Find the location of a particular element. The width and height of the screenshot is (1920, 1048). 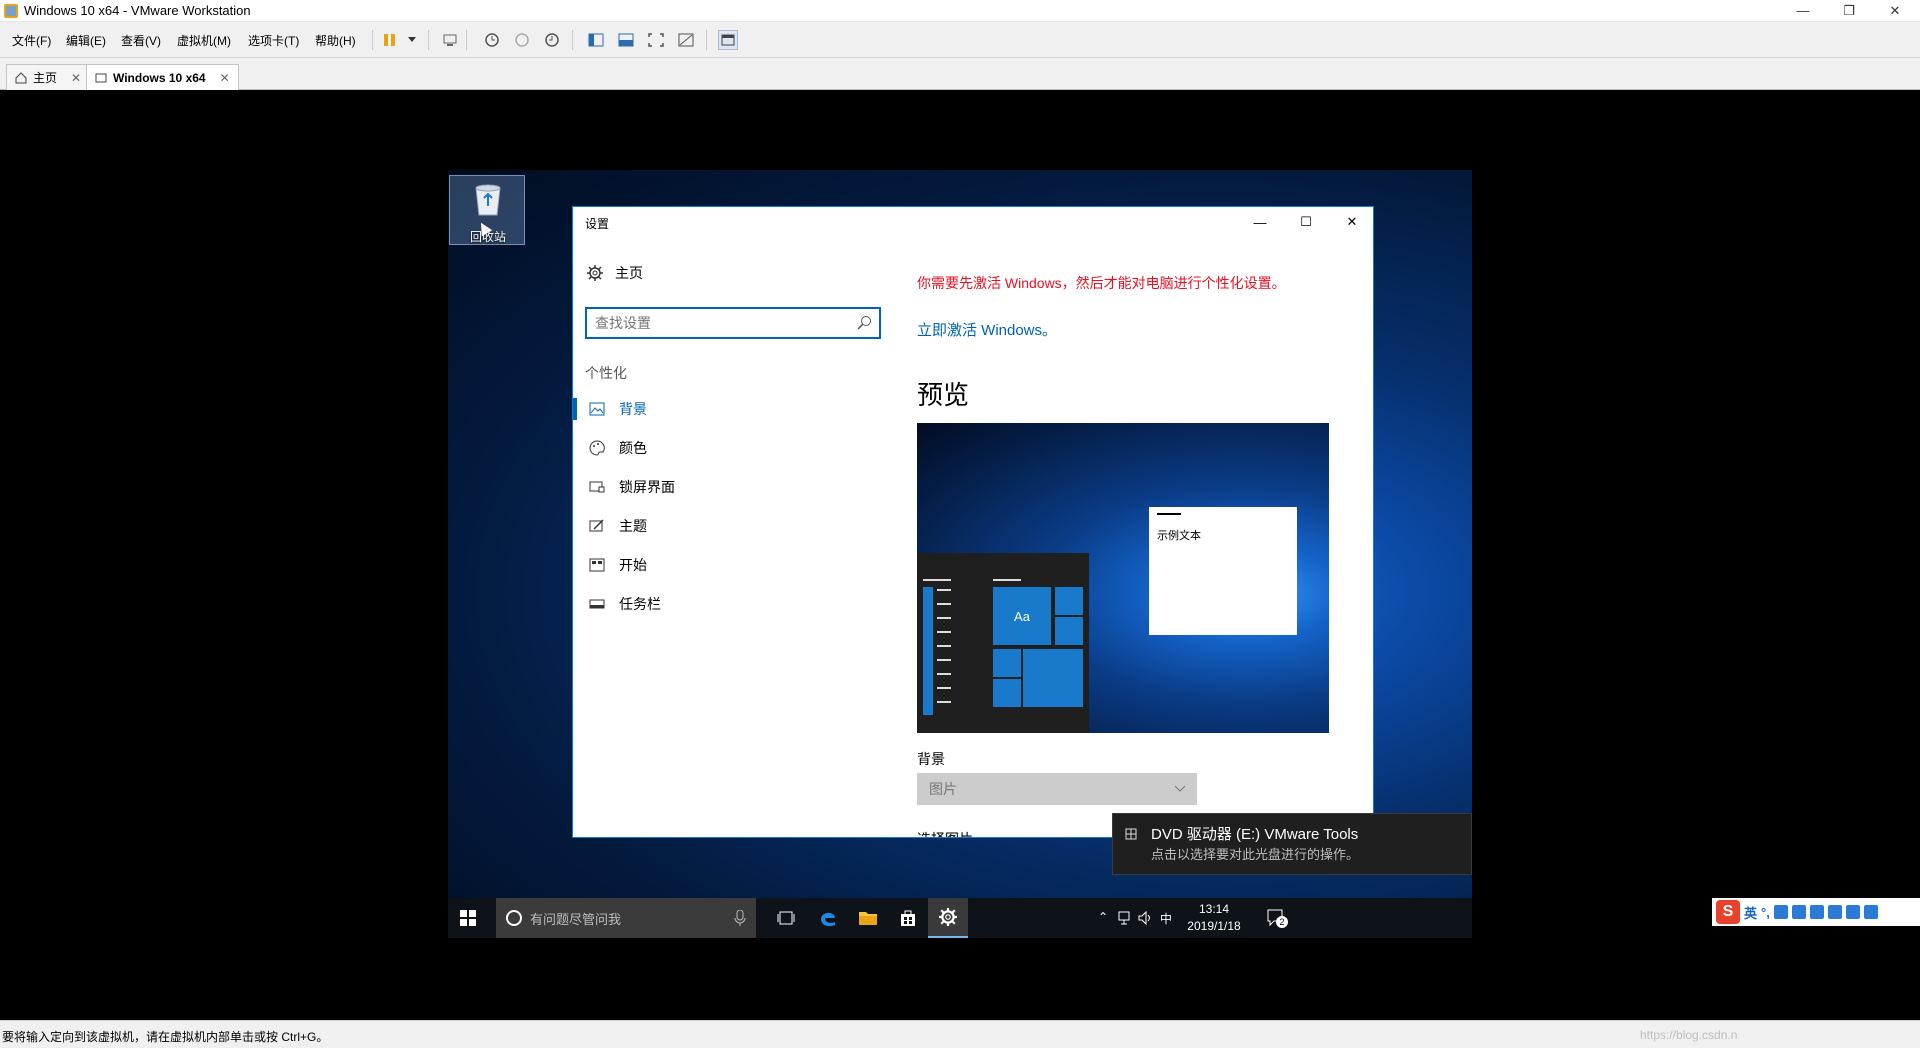

settings-search is located at coordinates (733, 323).